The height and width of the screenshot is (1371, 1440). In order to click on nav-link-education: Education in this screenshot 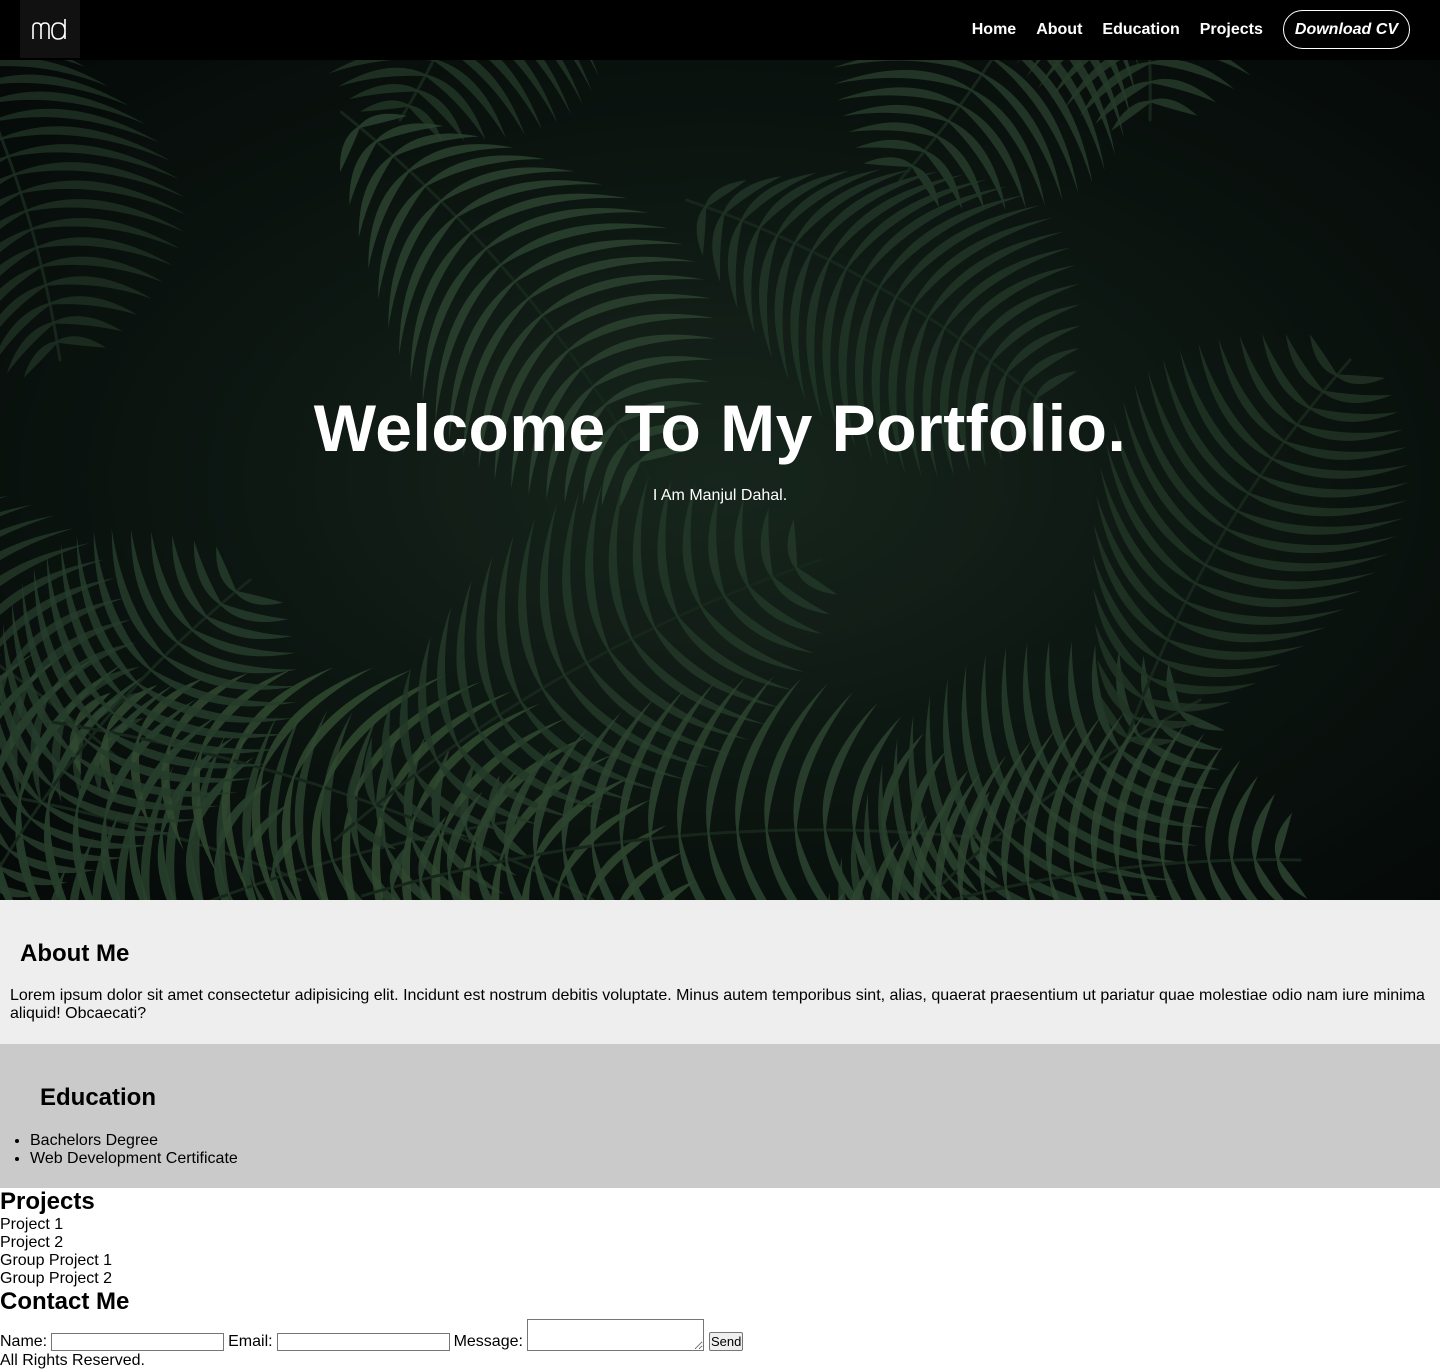, I will do `click(1140, 30)`.